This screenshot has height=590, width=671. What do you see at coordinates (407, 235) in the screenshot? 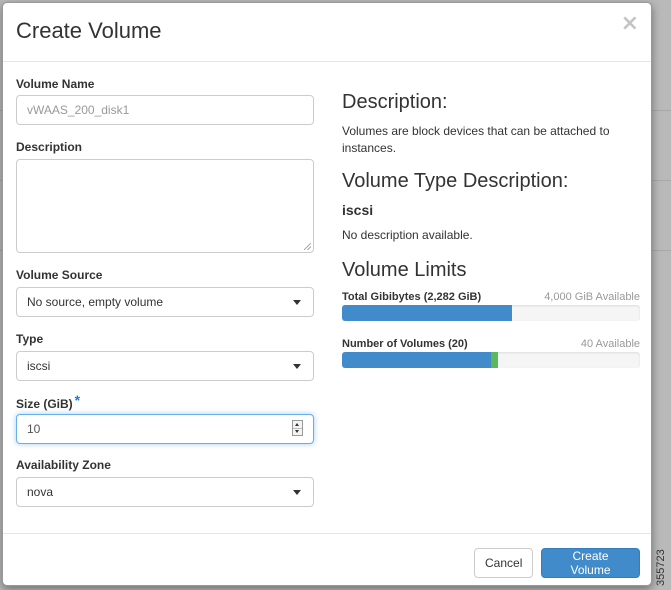
I see `volume-type-text: No description available.` at bounding box center [407, 235].